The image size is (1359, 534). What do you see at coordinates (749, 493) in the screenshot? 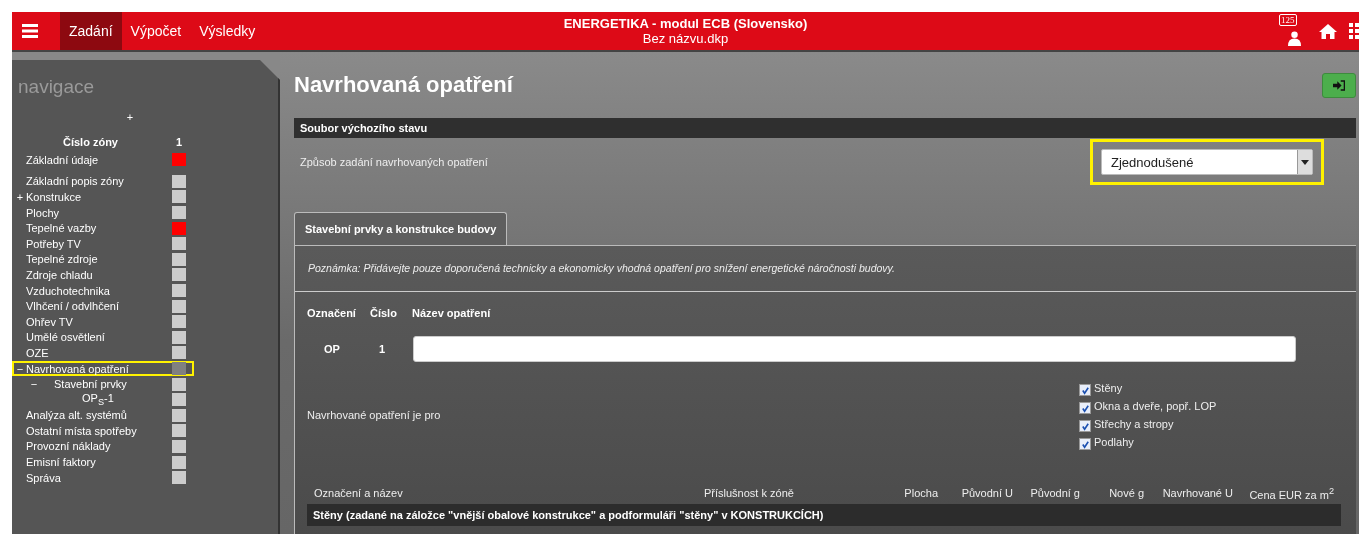
I see `column-header: Příslušnost k zóně` at bounding box center [749, 493].